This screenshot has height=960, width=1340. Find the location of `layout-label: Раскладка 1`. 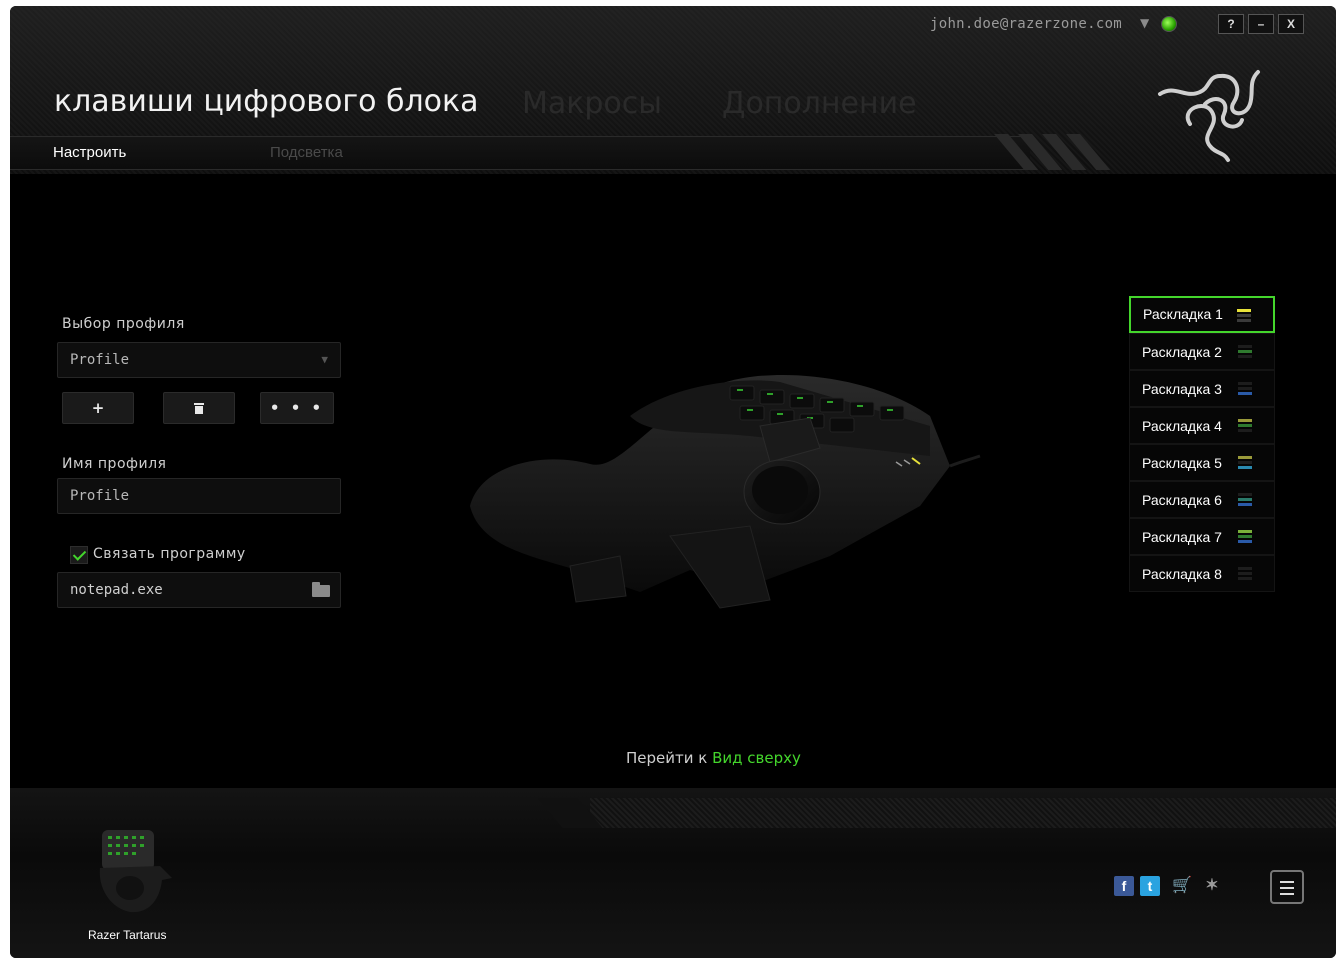

layout-label: Раскладка 1 is located at coordinates (1183, 314).